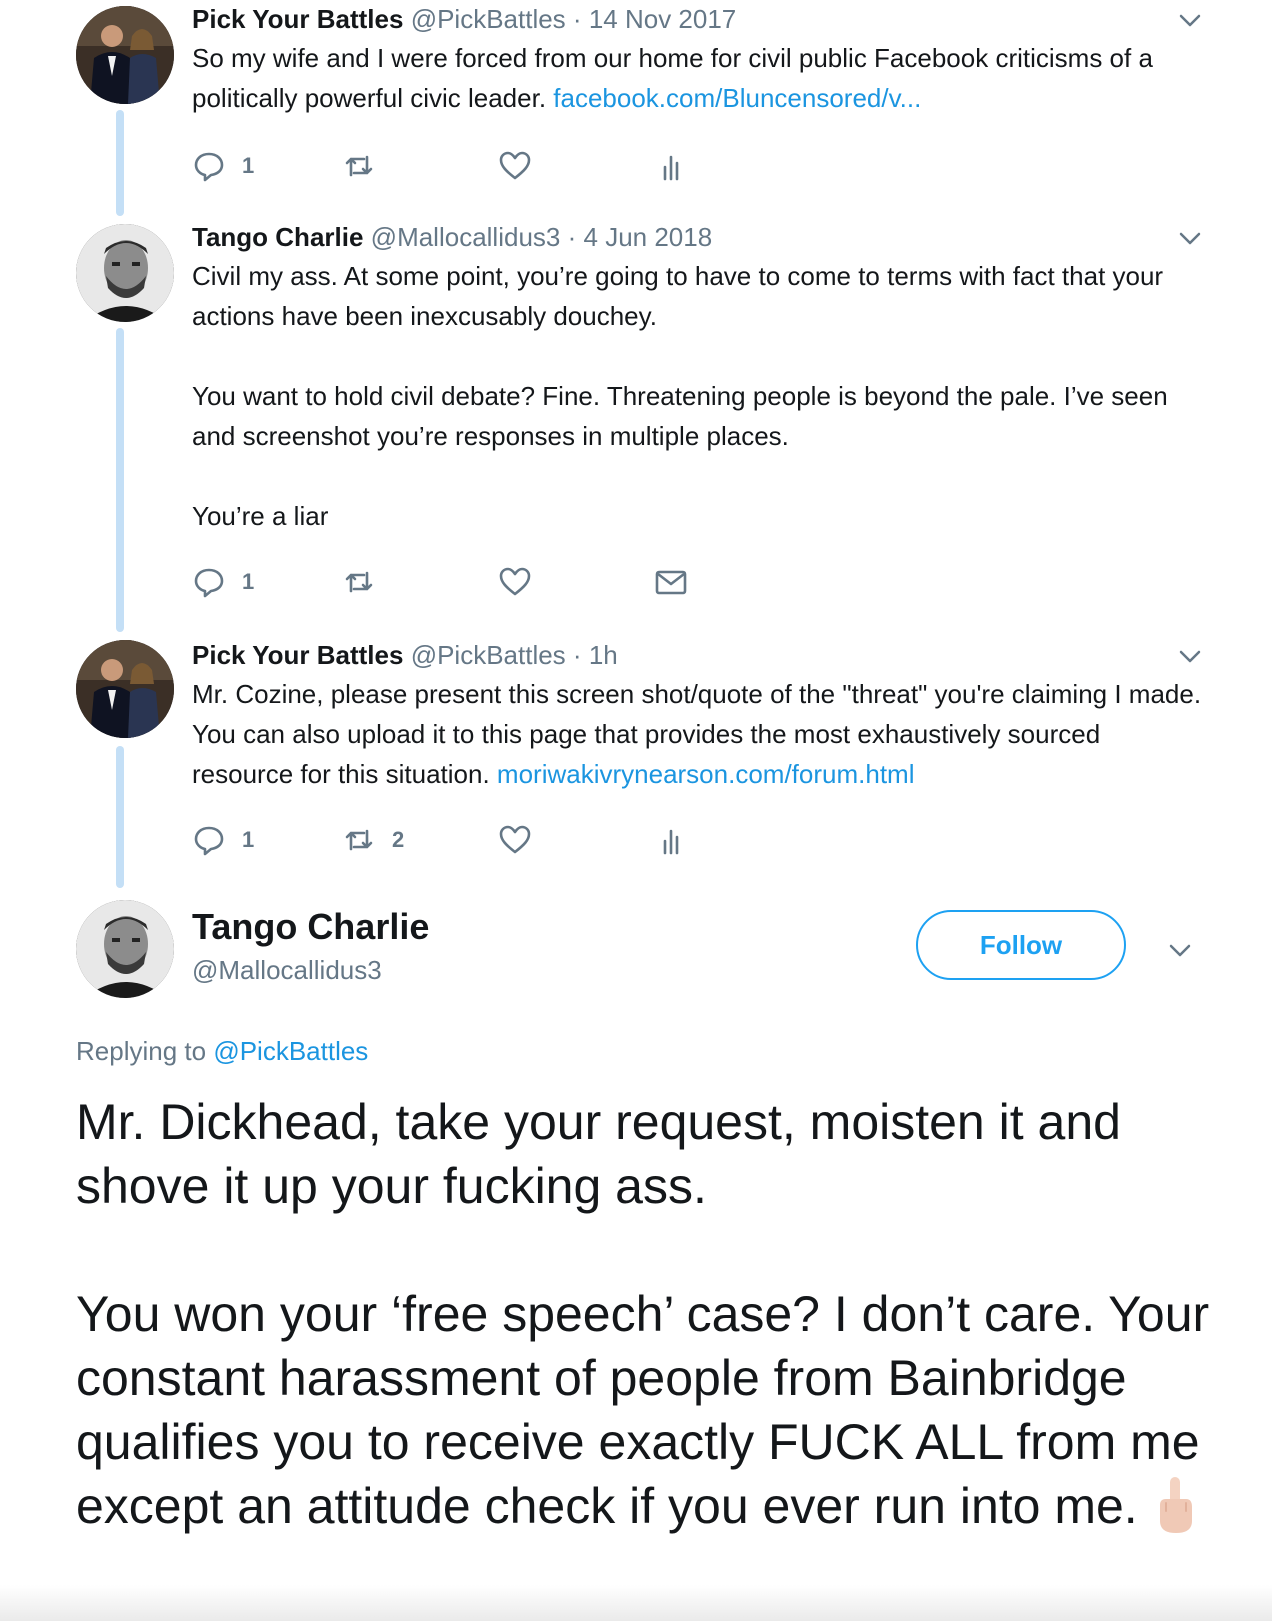 The width and height of the screenshot is (1272, 1621). What do you see at coordinates (466, 237) in the screenshot?
I see `user-handle: @Mallocallidus3` at bounding box center [466, 237].